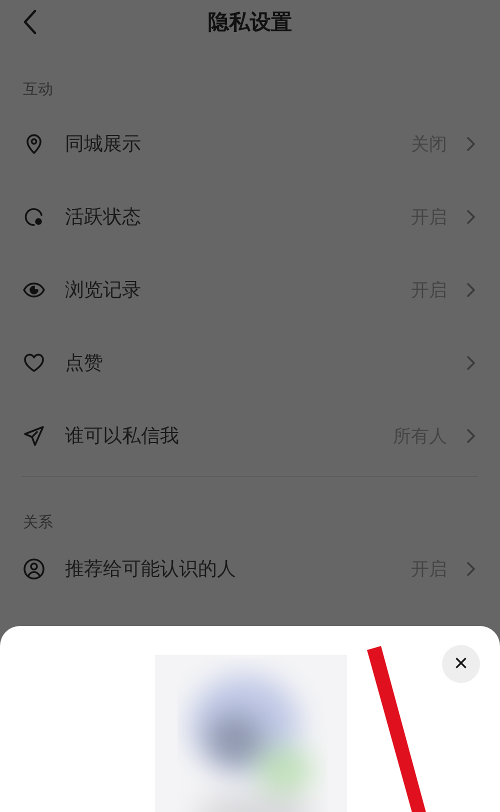 The image size is (500, 812). I want to click on section-title: 互动, so click(38, 89).